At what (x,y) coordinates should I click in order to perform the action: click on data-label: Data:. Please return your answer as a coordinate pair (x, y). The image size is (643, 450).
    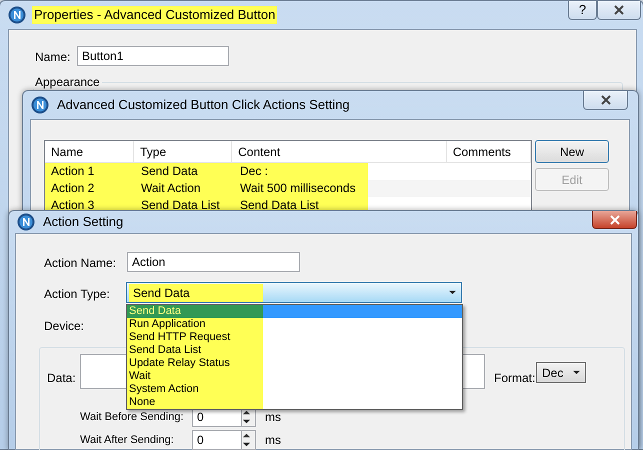
    Looking at the image, I should click on (61, 378).